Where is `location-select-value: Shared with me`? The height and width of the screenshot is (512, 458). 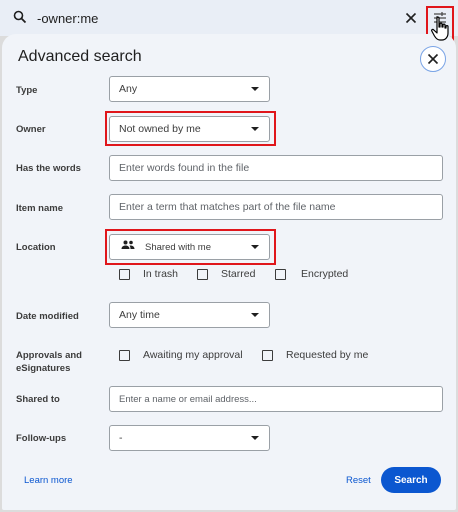 location-select-value: Shared with me is located at coordinates (178, 247).